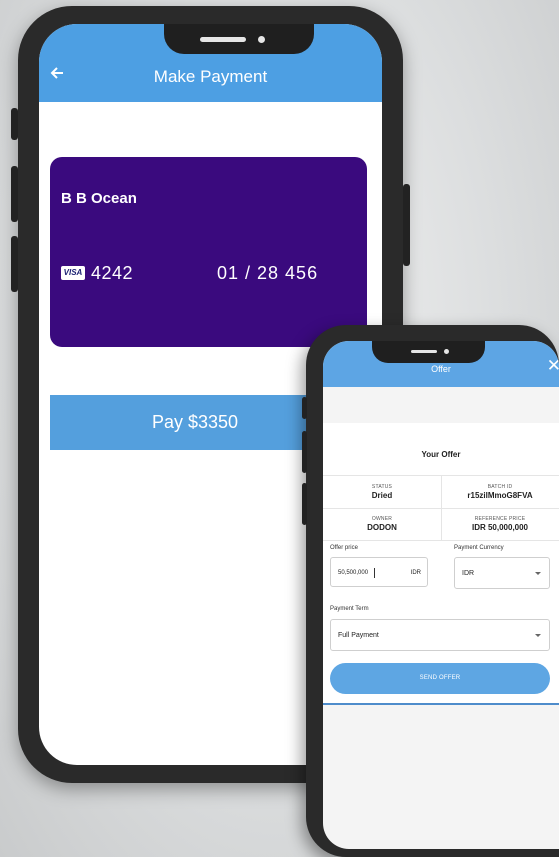 Image resolution: width=559 pixels, height=857 pixels. I want to click on batch-id-cell: BATCH ID r15zilMmoG8FVA, so click(500, 492).